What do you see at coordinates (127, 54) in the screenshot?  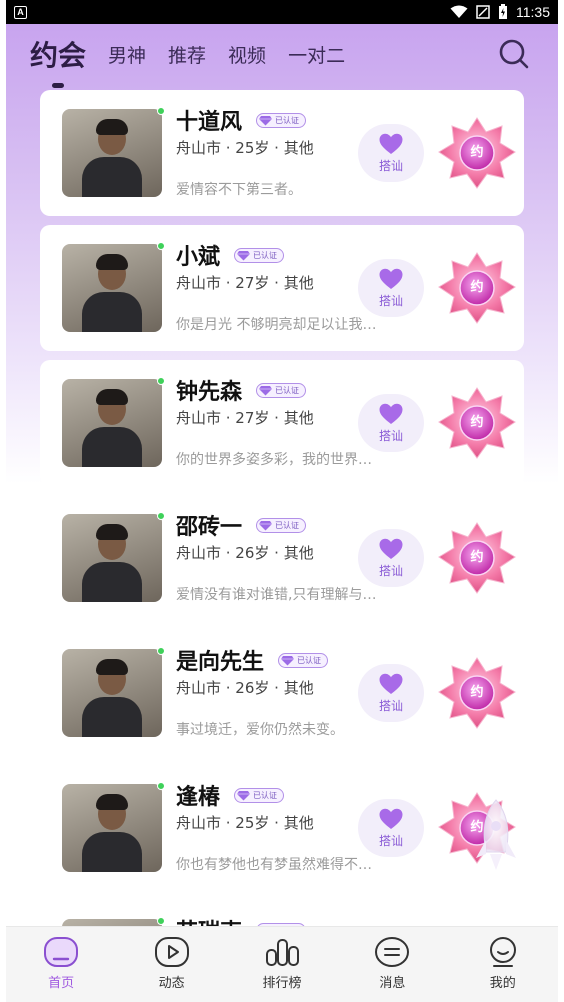 I see `tab-male-gods: 男神` at bounding box center [127, 54].